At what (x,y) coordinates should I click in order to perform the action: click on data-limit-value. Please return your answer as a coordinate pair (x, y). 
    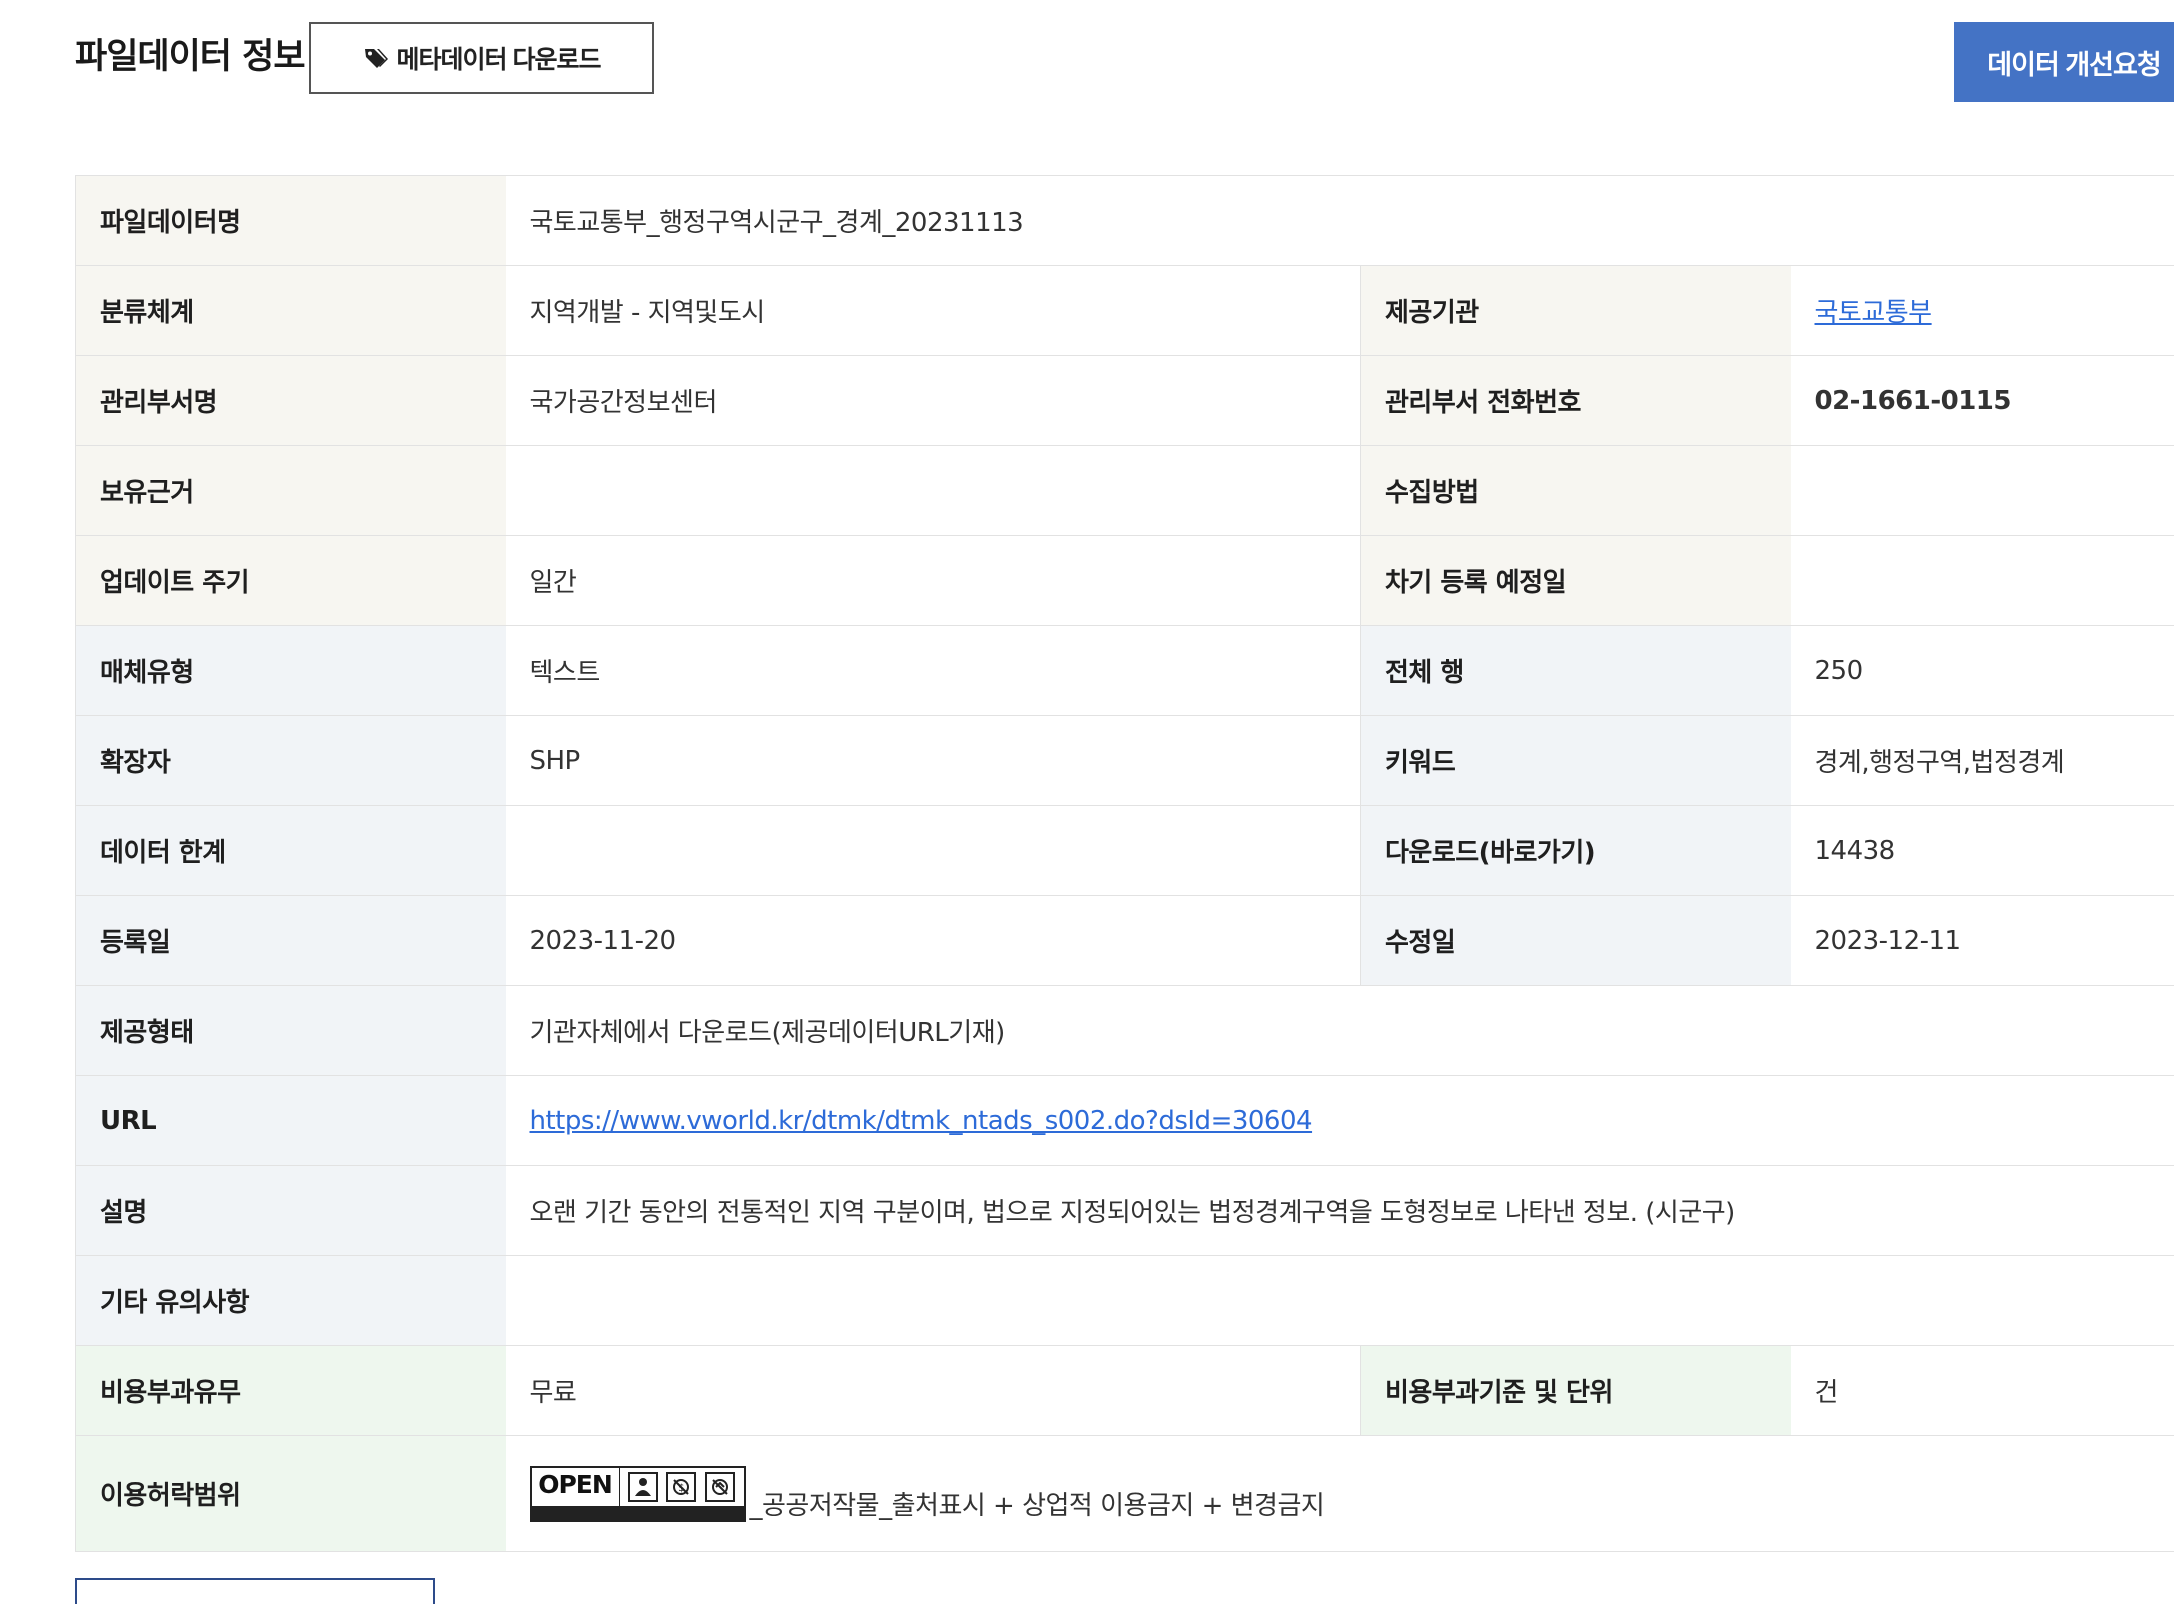
    Looking at the image, I should click on (933, 850).